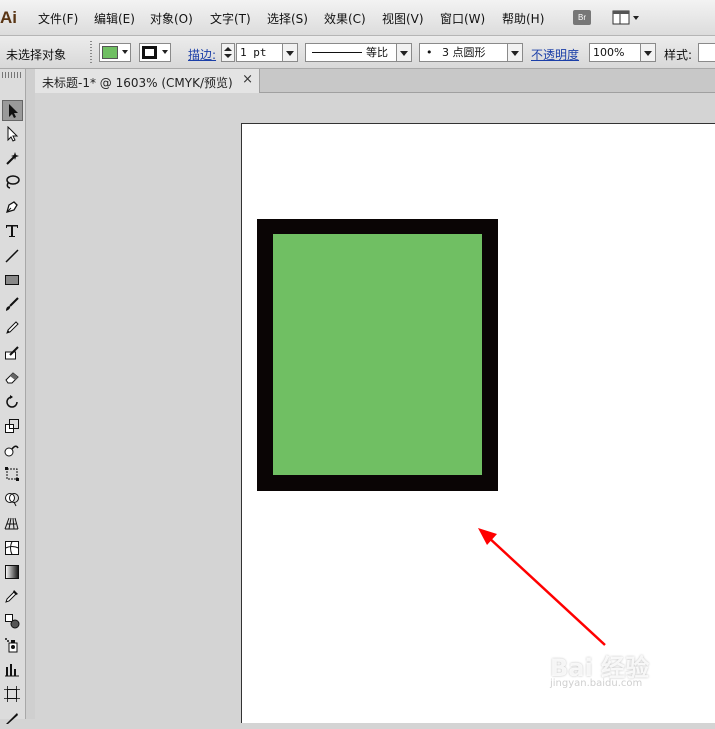 This screenshot has height=729, width=715. Describe the element at coordinates (114, 18) in the screenshot. I see `menu-edit: 编辑(E)` at that location.